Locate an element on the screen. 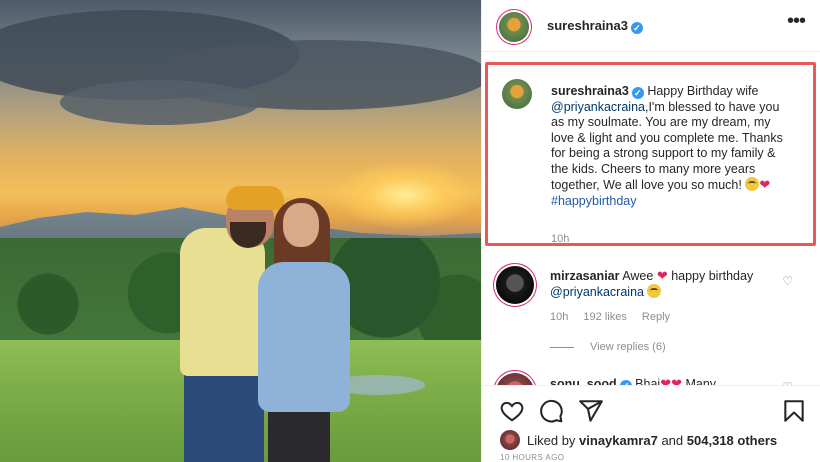 This screenshot has width=820, height=462. commenter-avatar is located at coordinates (515, 285).